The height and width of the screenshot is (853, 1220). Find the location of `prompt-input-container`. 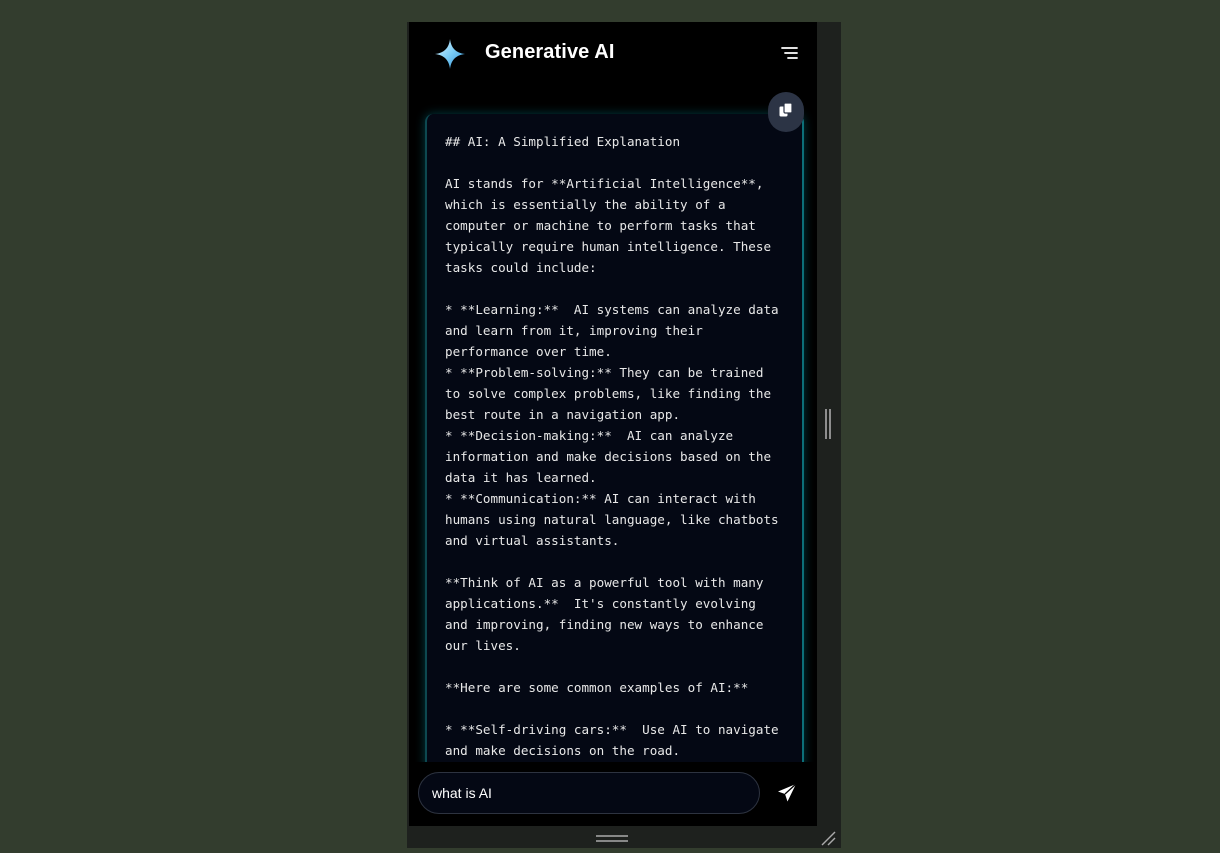

prompt-input-container is located at coordinates (589, 793).